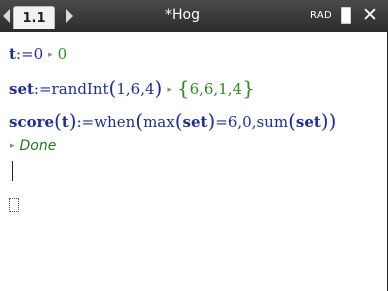 The image size is (388, 291). I want to click on condition-tail: =6,0,, so click(236, 122).